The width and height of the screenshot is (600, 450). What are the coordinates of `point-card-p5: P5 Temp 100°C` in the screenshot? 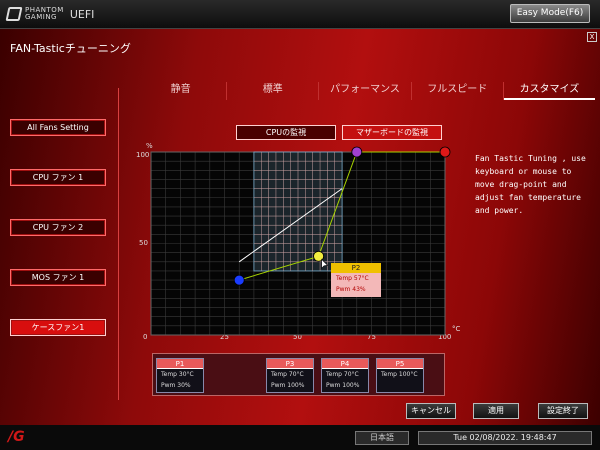 It's located at (400, 375).